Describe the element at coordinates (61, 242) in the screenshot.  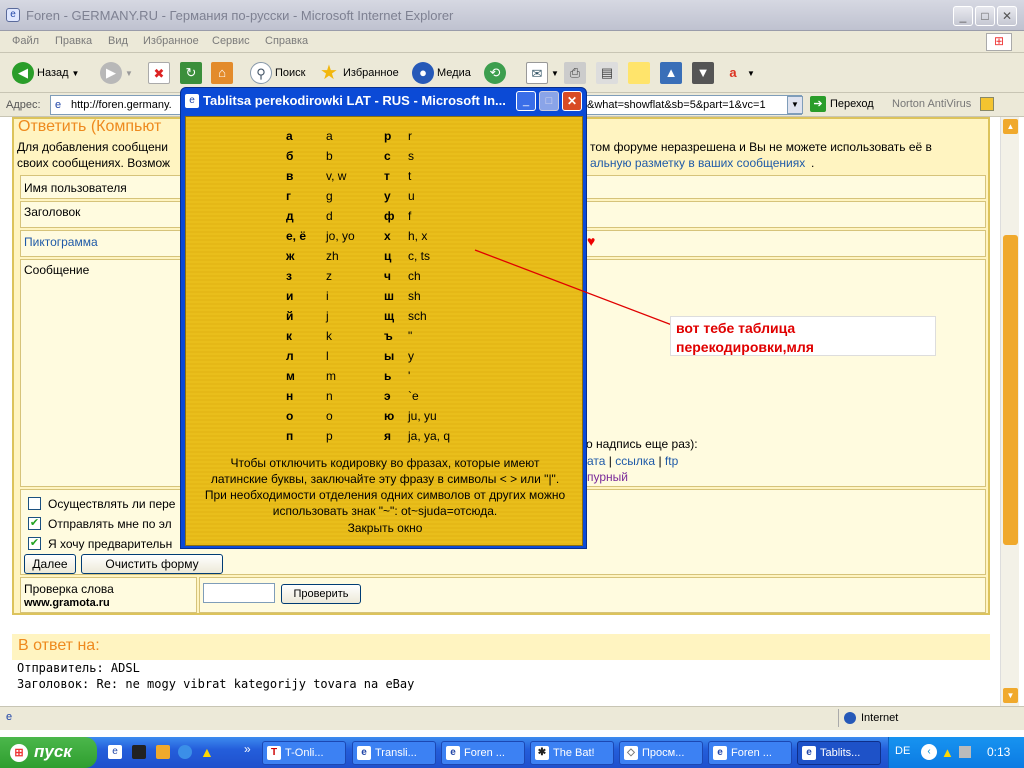
I see `icon-link: Пиктограмма` at that location.